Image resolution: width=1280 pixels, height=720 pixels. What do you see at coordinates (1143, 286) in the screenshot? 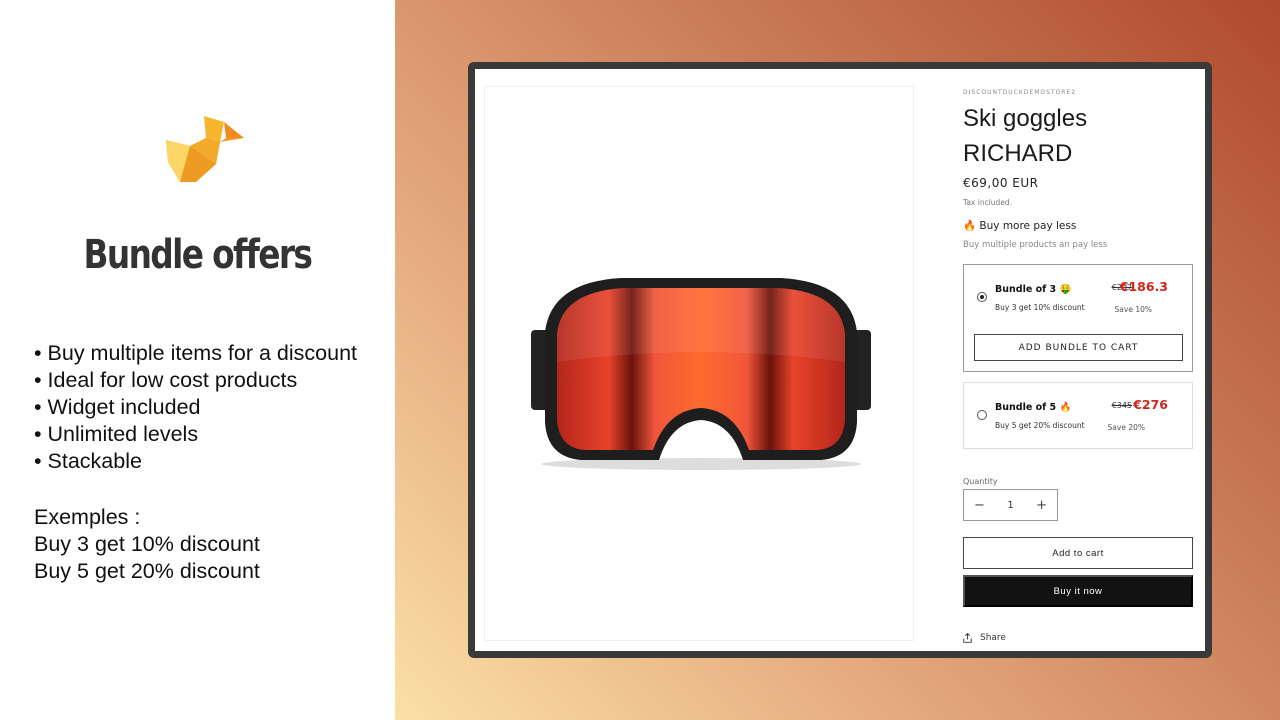
I see `bundle-new-price: €186.3` at bounding box center [1143, 286].